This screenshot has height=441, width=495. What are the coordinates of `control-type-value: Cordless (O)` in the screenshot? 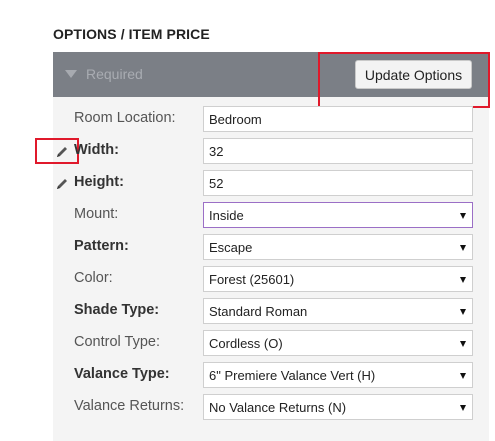 It's located at (246, 343).